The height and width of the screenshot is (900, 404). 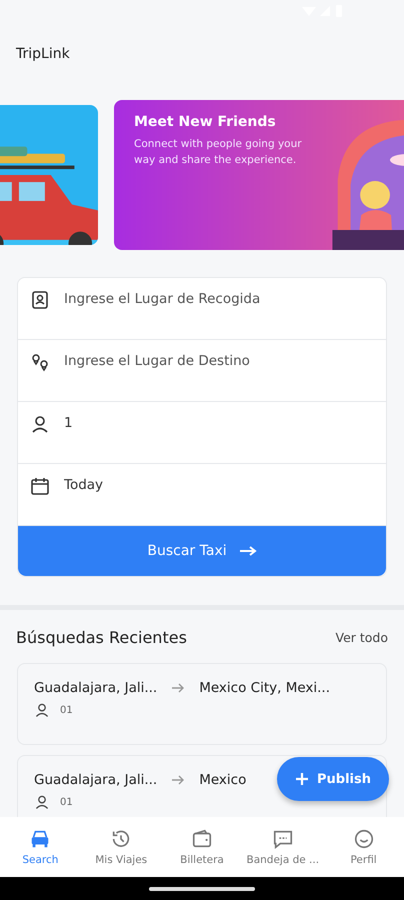 What do you see at coordinates (202, 704) in the screenshot?
I see `recent-search-card: Guadalajara, Jali... Mexico City, Mexi... 01` at bounding box center [202, 704].